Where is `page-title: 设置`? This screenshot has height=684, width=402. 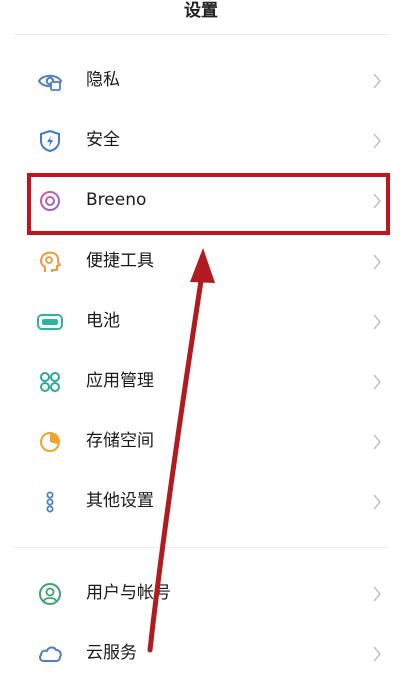
page-title: 设置 is located at coordinates (201, 11).